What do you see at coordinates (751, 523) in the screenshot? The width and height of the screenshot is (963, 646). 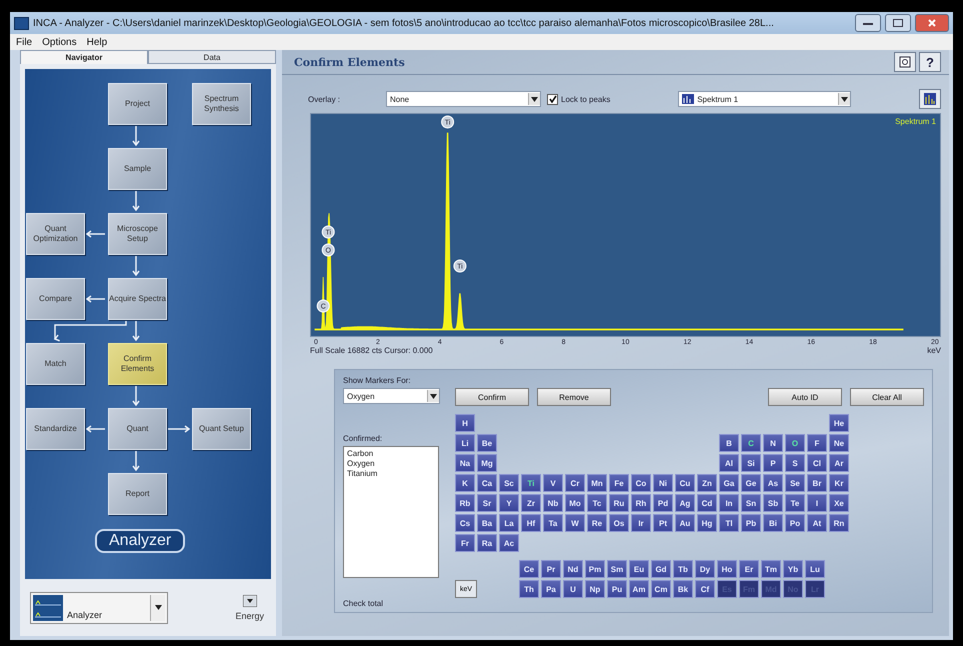 I see `element-tile: Pb` at bounding box center [751, 523].